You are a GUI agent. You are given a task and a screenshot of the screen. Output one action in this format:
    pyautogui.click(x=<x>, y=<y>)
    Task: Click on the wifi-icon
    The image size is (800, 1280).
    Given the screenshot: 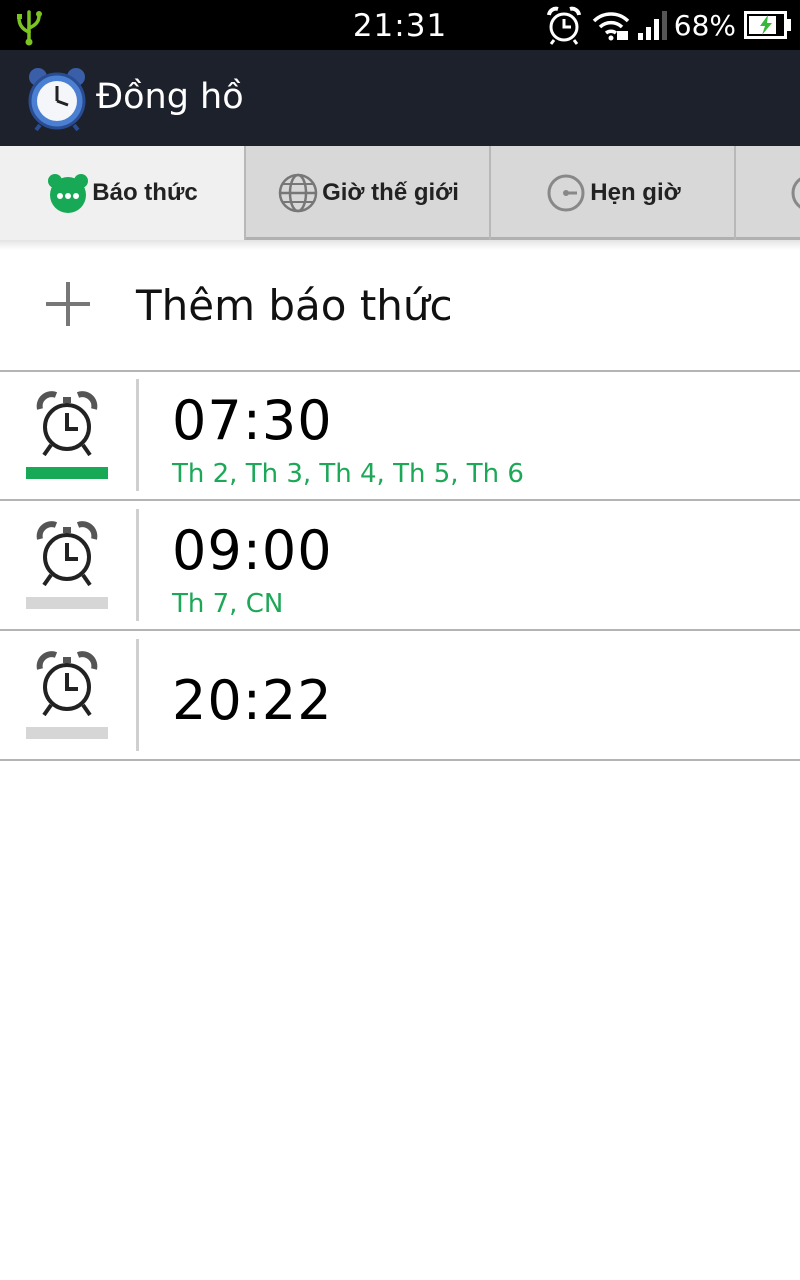 What is the action you would take?
    pyautogui.click(x=611, y=26)
    